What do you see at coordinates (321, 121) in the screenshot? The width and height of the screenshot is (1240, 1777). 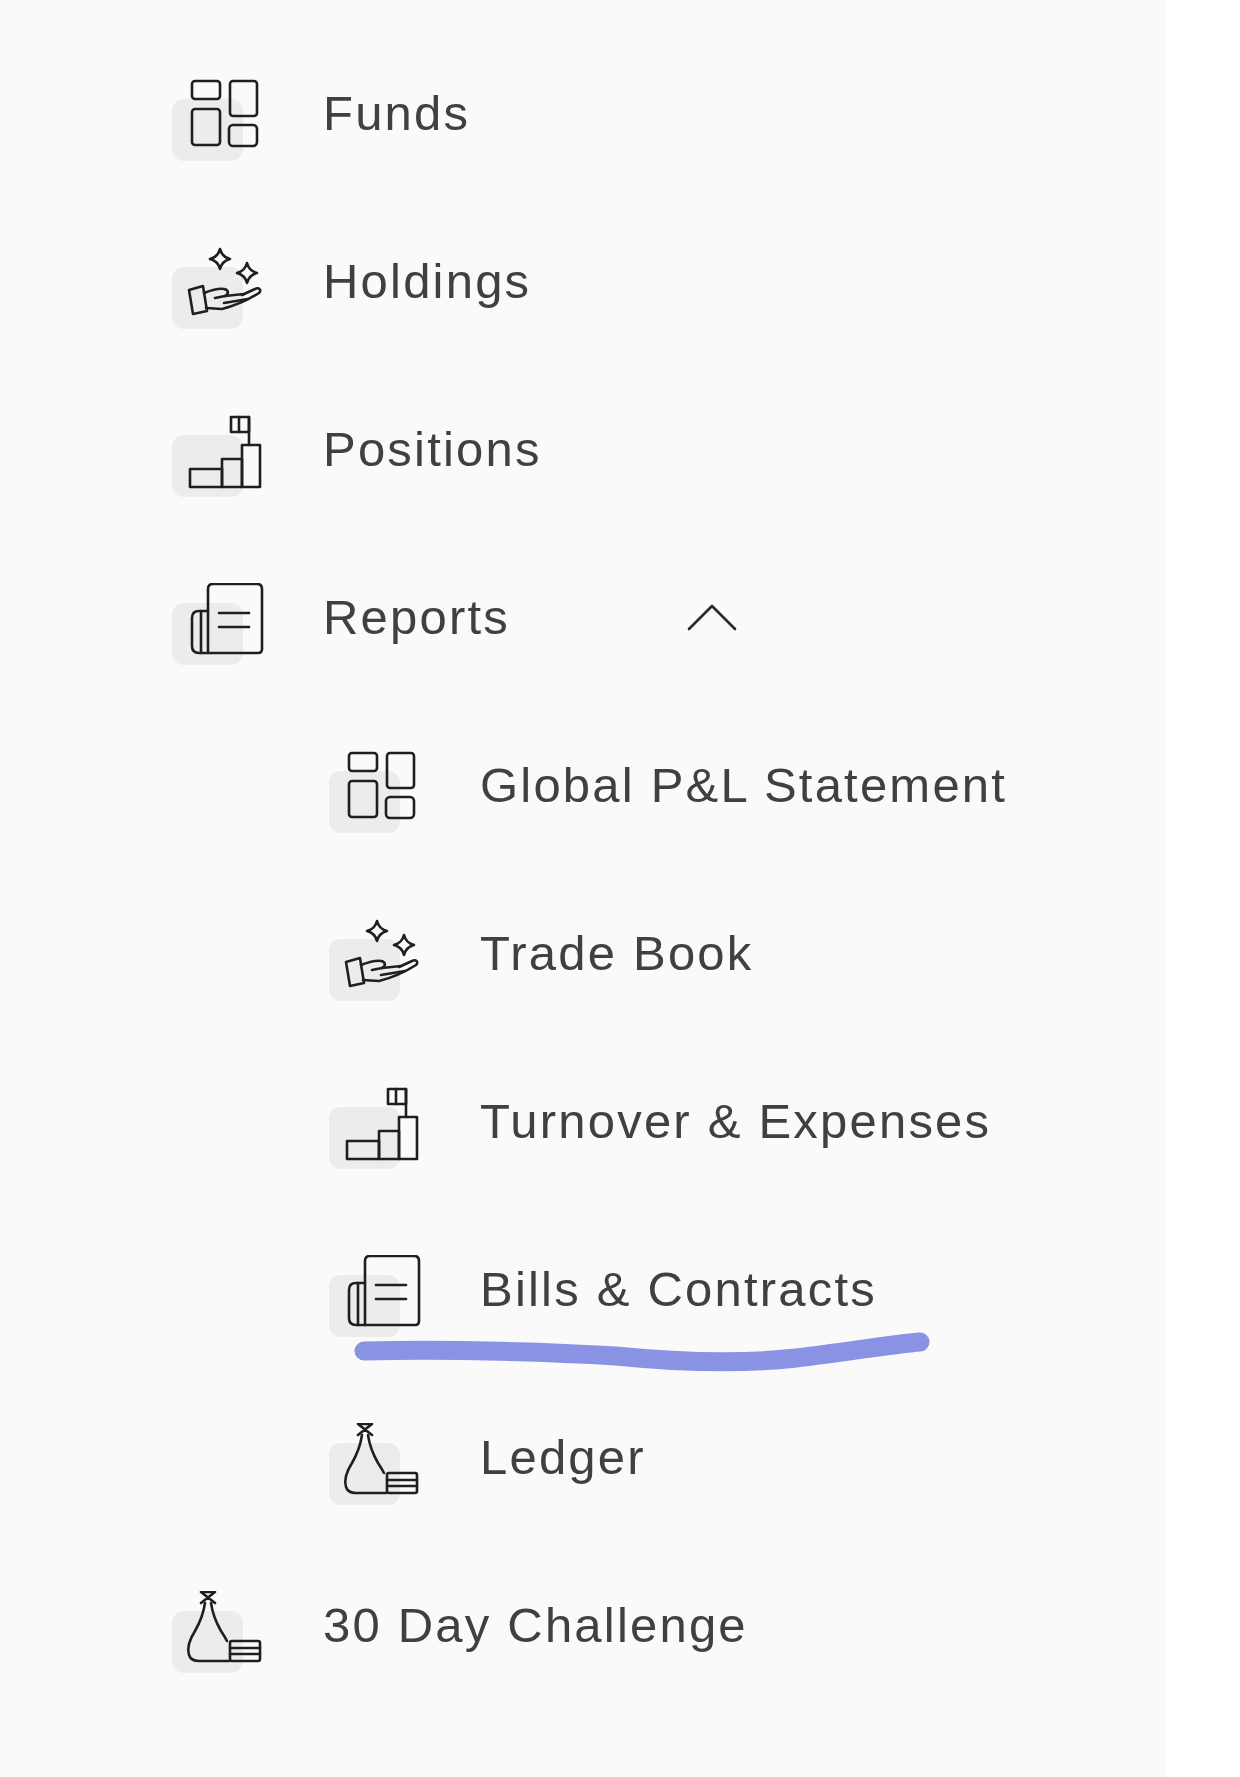 I see `sidebar-item: Funds` at bounding box center [321, 121].